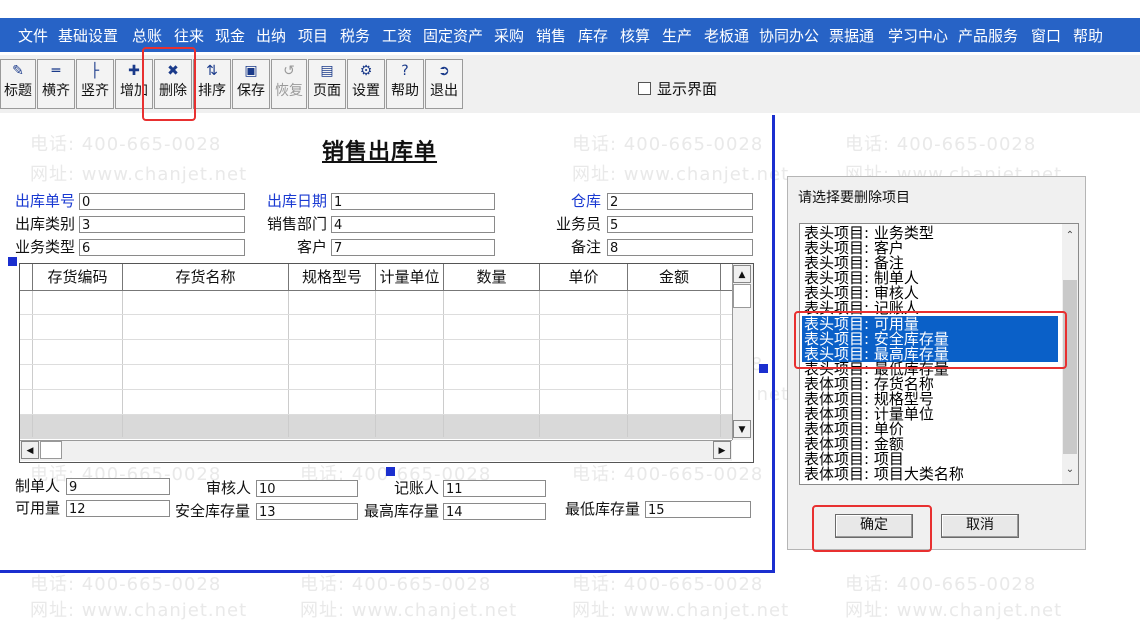  Describe the element at coordinates (698, 509) in the screenshot. I see `min-stock-field: 15` at that location.